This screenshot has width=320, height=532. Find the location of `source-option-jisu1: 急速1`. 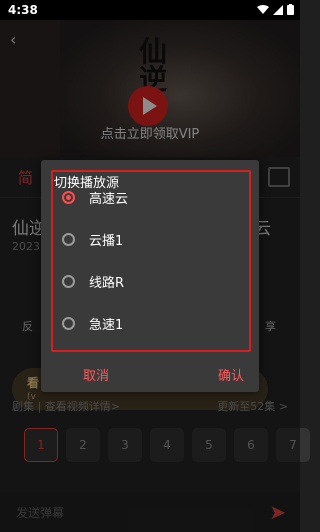

source-option-jisu1: 急速1 is located at coordinates (151, 323).